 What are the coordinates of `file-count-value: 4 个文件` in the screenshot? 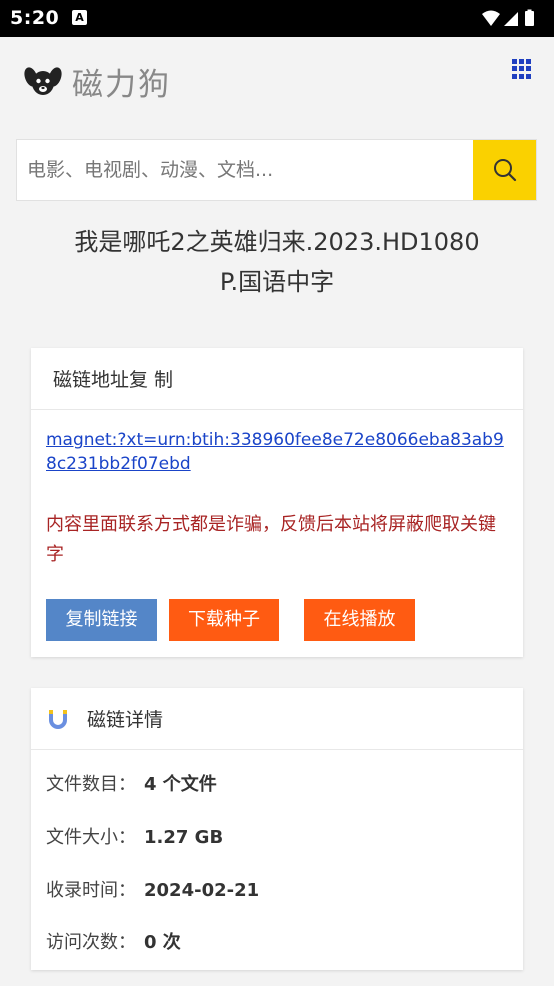 It's located at (180, 784).